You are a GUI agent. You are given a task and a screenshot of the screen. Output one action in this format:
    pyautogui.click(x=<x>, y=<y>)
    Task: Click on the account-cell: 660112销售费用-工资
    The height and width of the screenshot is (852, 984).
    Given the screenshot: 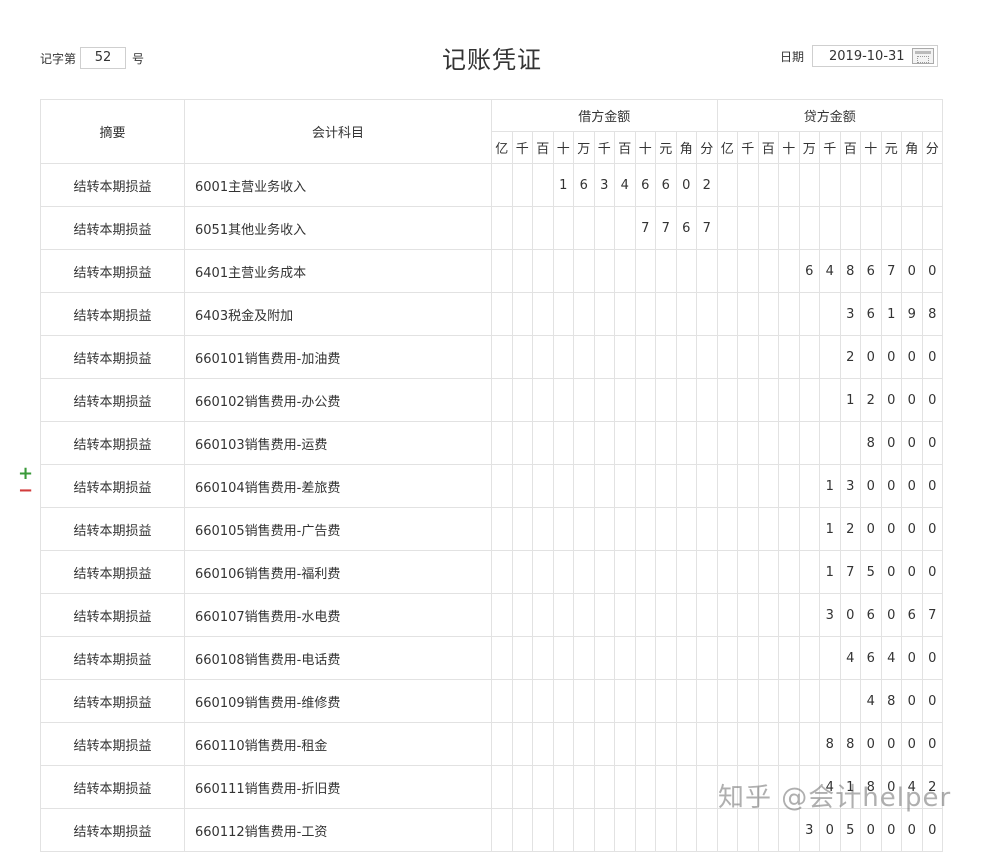 What is the action you would take?
    pyautogui.click(x=338, y=830)
    